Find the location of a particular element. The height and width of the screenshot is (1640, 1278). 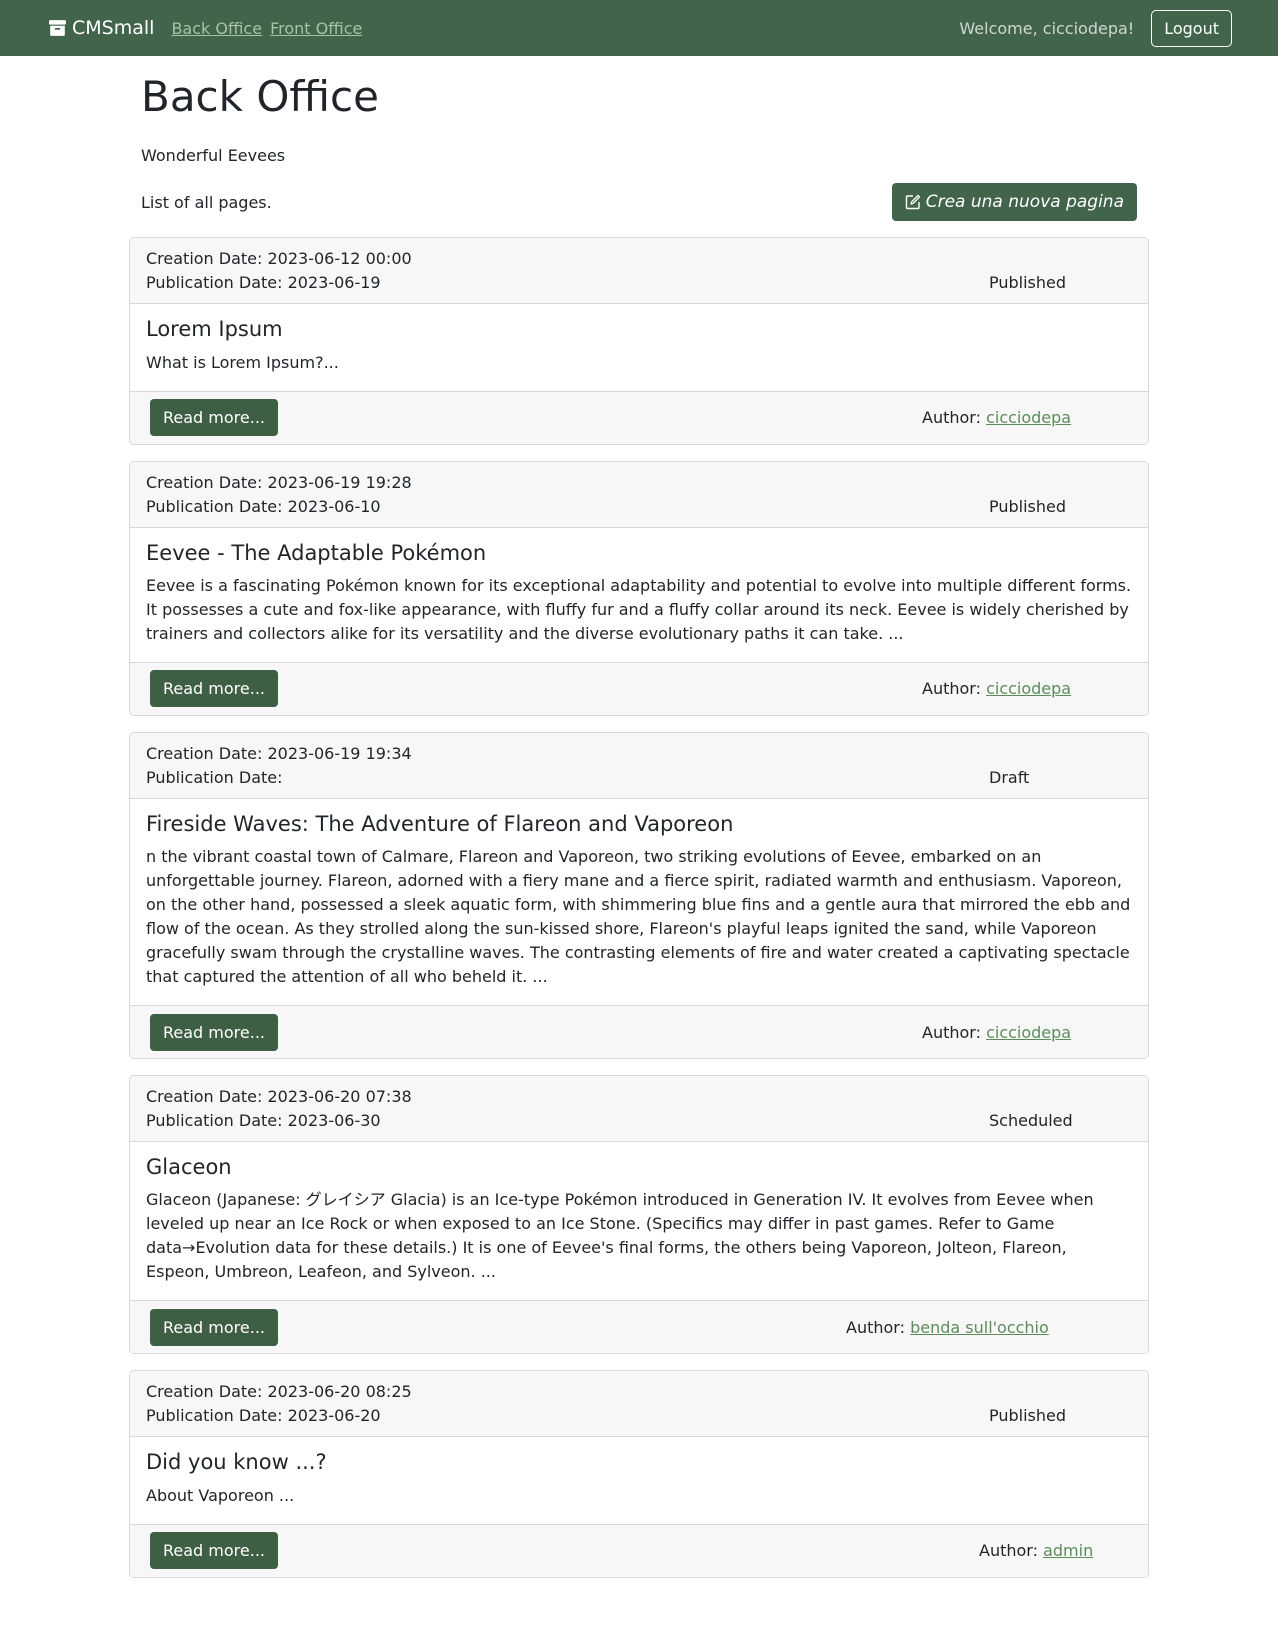

author-info: Author: admin is located at coordinates (1036, 1550).